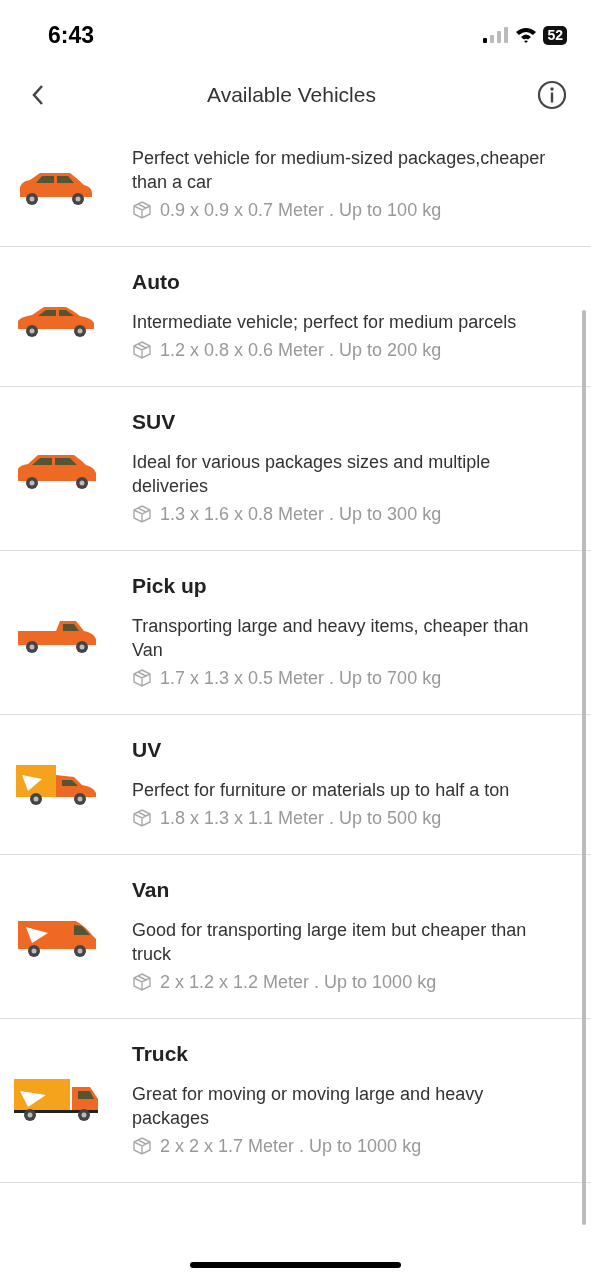  What do you see at coordinates (56, 1099) in the screenshot?
I see `truck-icon` at bounding box center [56, 1099].